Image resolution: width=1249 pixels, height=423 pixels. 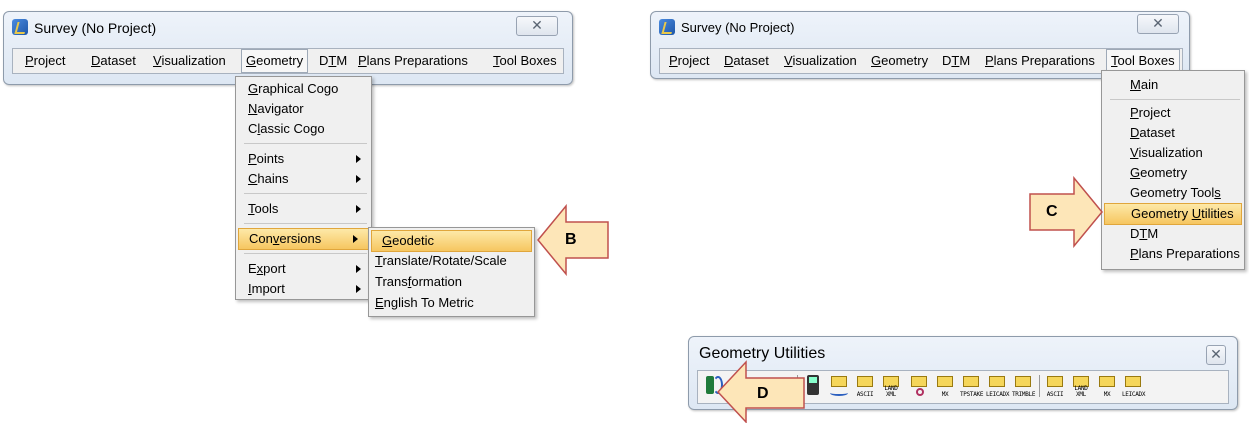 What do you see at coordinates (451, 241) in the screenshot?
I see `menu-item-geodetic: Geodetic` at bounding box center [451, 241].